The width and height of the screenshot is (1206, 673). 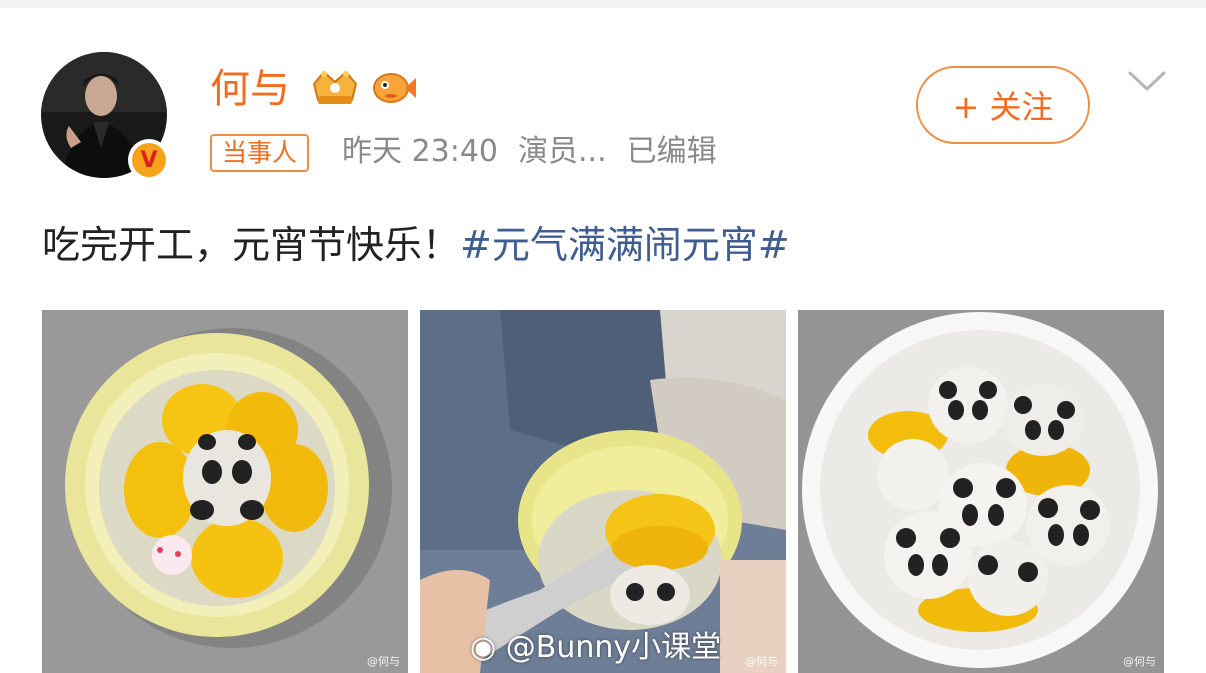 What do you see at coordinates (251, 245) in the screenshot?
I see `post-text: 吃完开工，元宵节快乐！` at bounding box center [251, 245].